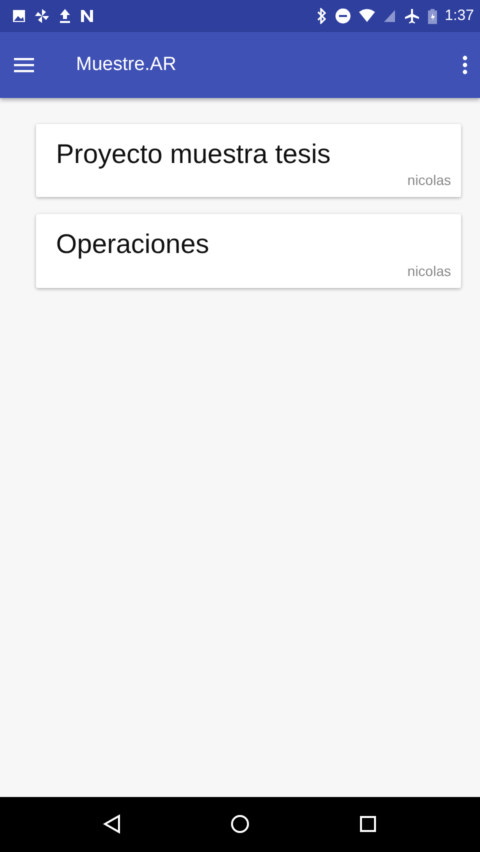 This screenshot has height=852, width=480. I want to click on back-button, so click(111, 824).